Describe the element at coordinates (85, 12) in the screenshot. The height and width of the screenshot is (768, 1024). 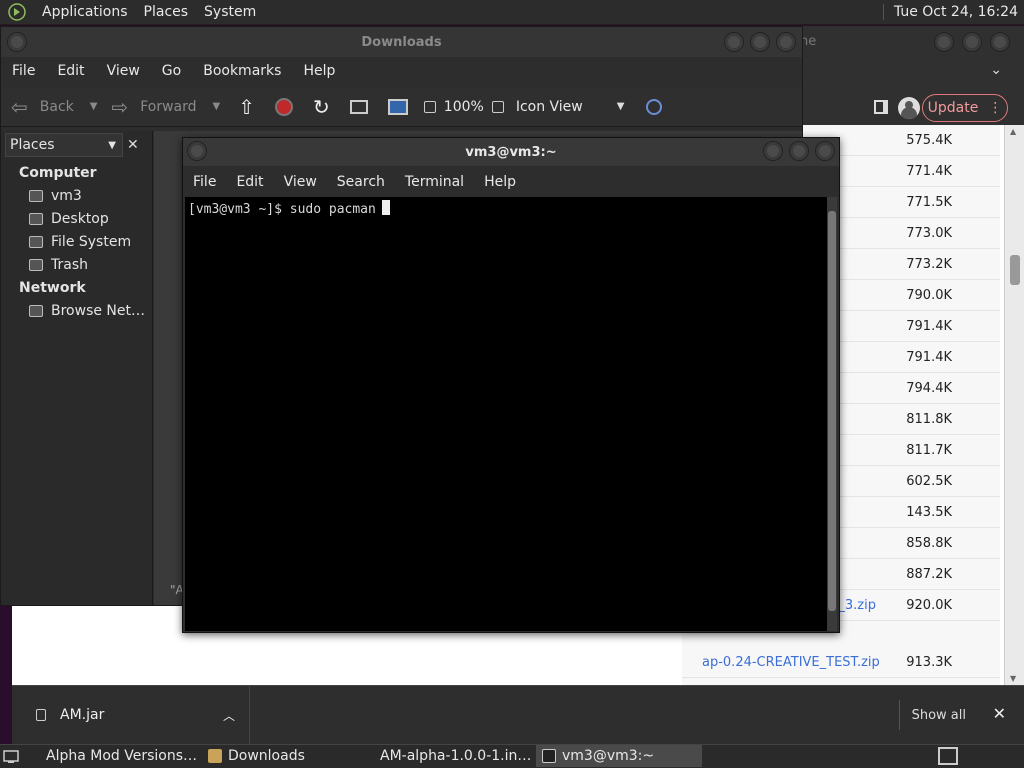
I see `applications-menu: Applications` at that location.